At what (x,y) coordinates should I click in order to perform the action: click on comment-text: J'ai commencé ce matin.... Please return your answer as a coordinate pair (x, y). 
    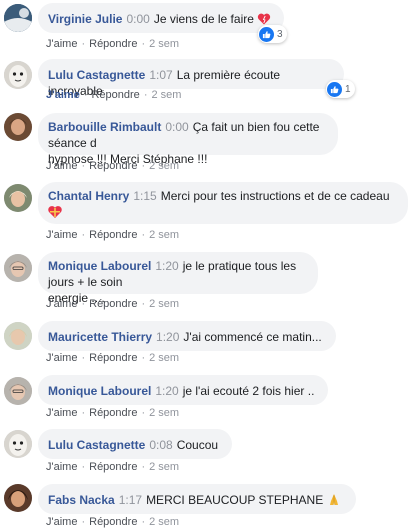
    Looking at the image, I should click on (252, 337).